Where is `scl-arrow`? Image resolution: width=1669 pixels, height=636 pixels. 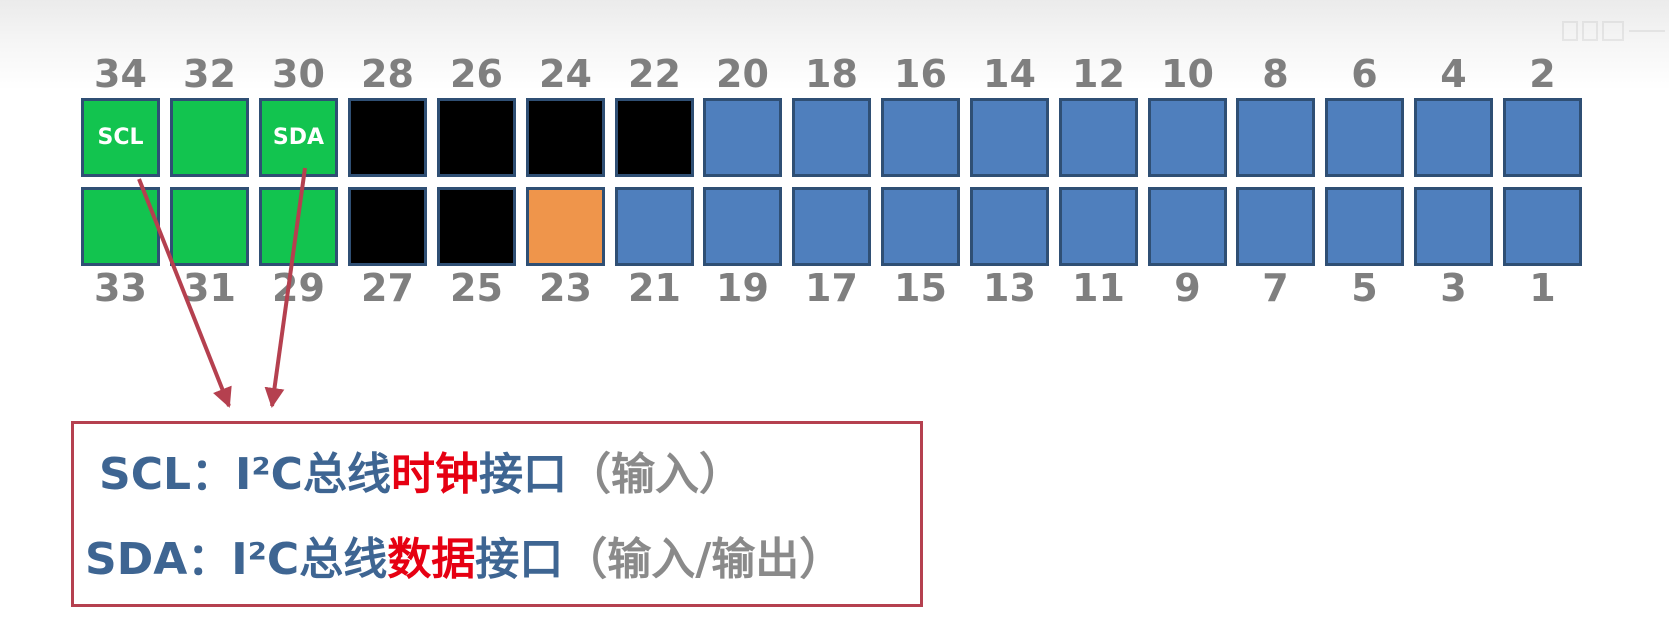 scl-arrow is located at coordinates (184, 293).